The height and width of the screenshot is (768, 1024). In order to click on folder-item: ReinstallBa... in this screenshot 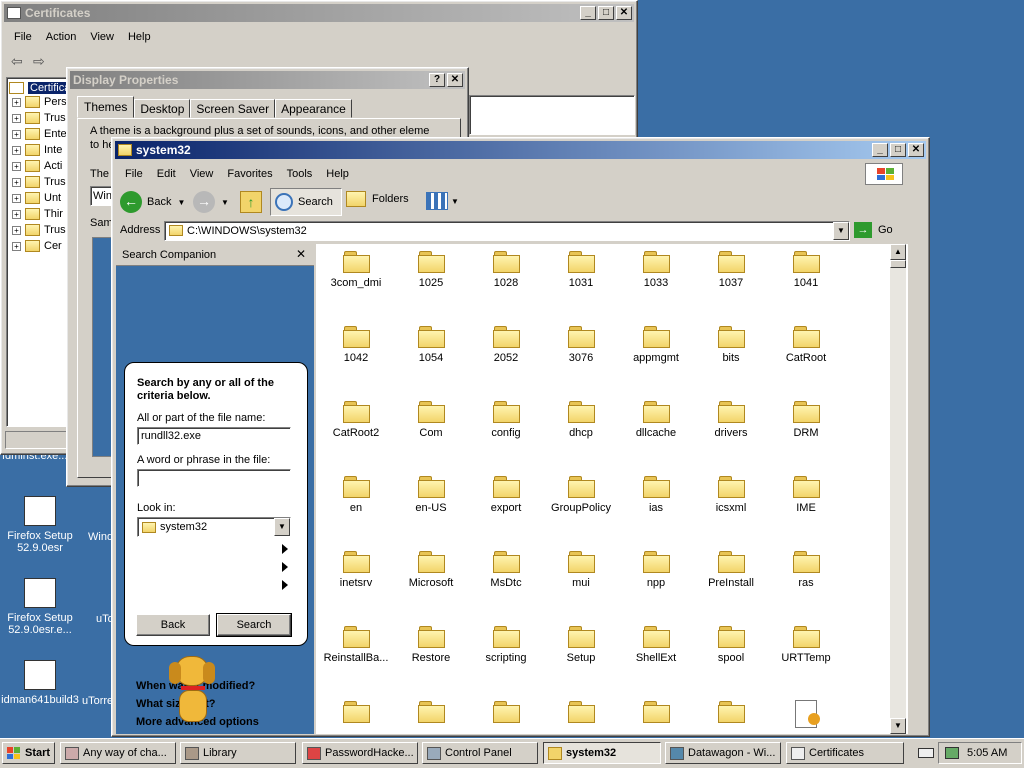, I will do `click(356, 644)`.